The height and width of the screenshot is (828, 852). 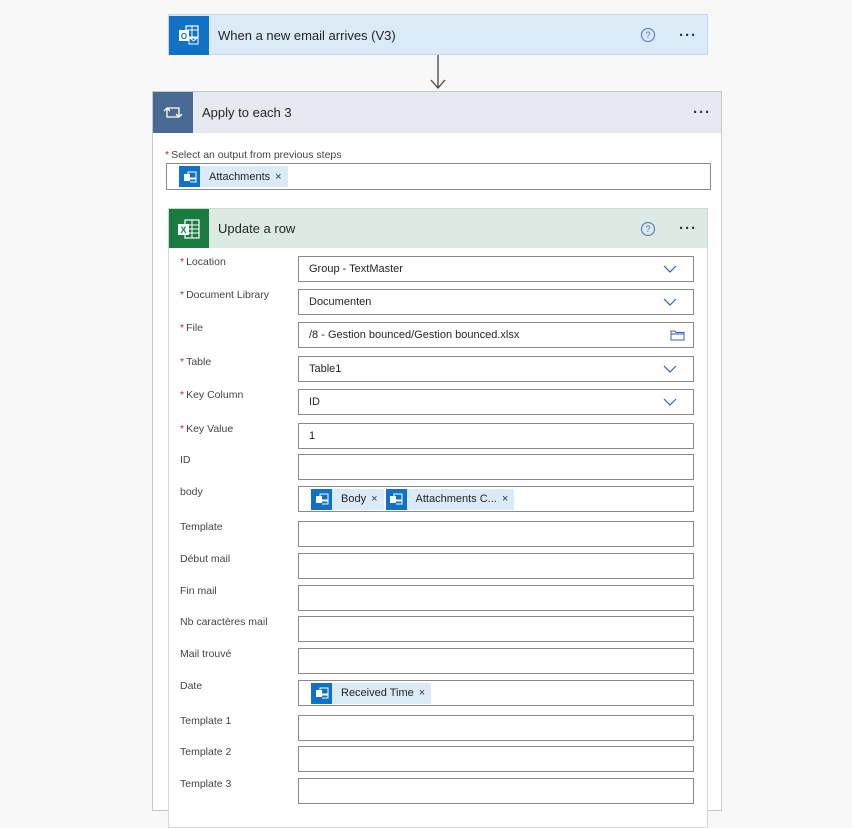 I want to click on field-label-text: Template 2, so click(x=206, y=752).